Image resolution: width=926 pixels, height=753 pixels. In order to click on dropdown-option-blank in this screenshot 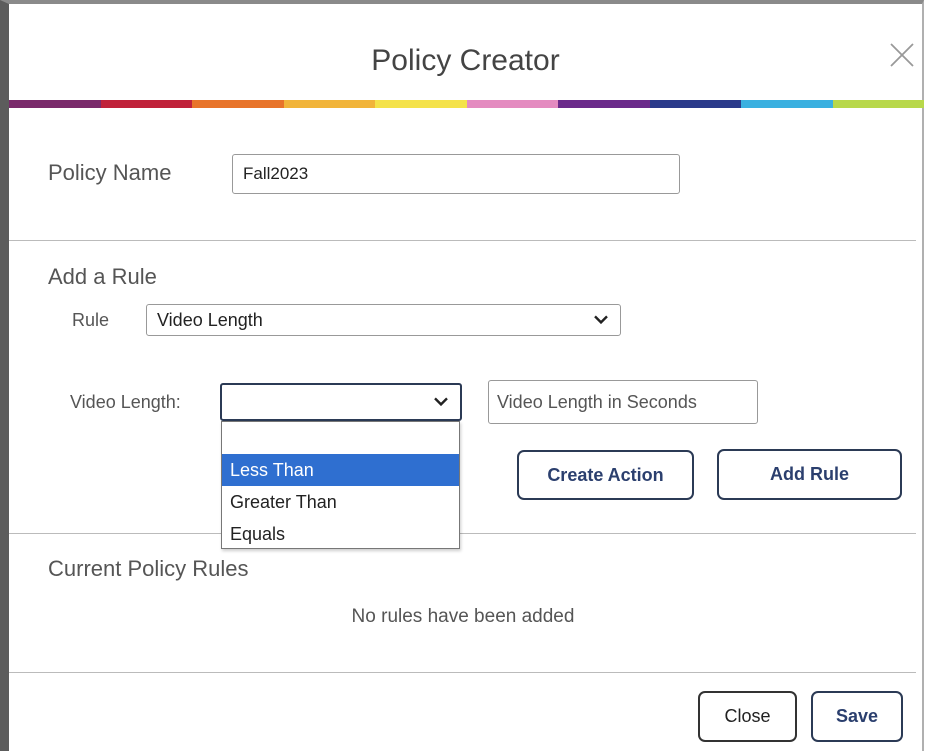, I will do `click(340, 438)`.